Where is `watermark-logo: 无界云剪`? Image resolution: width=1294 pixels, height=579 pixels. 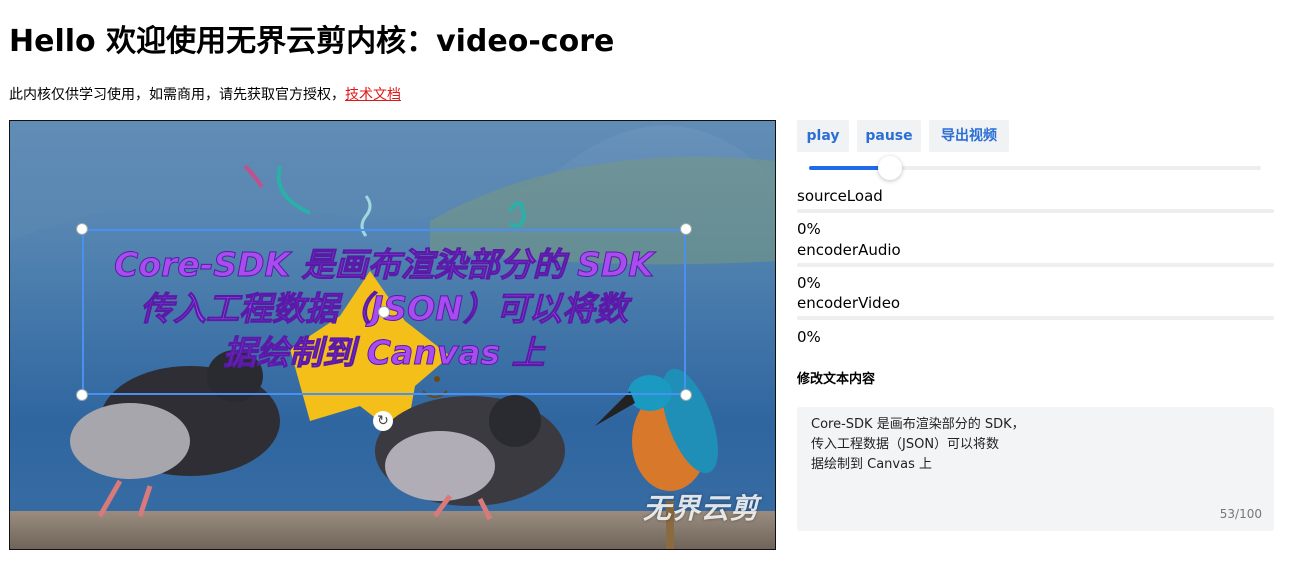
watermark-logo: 无界云剪 is located at coordinates (700, 508).